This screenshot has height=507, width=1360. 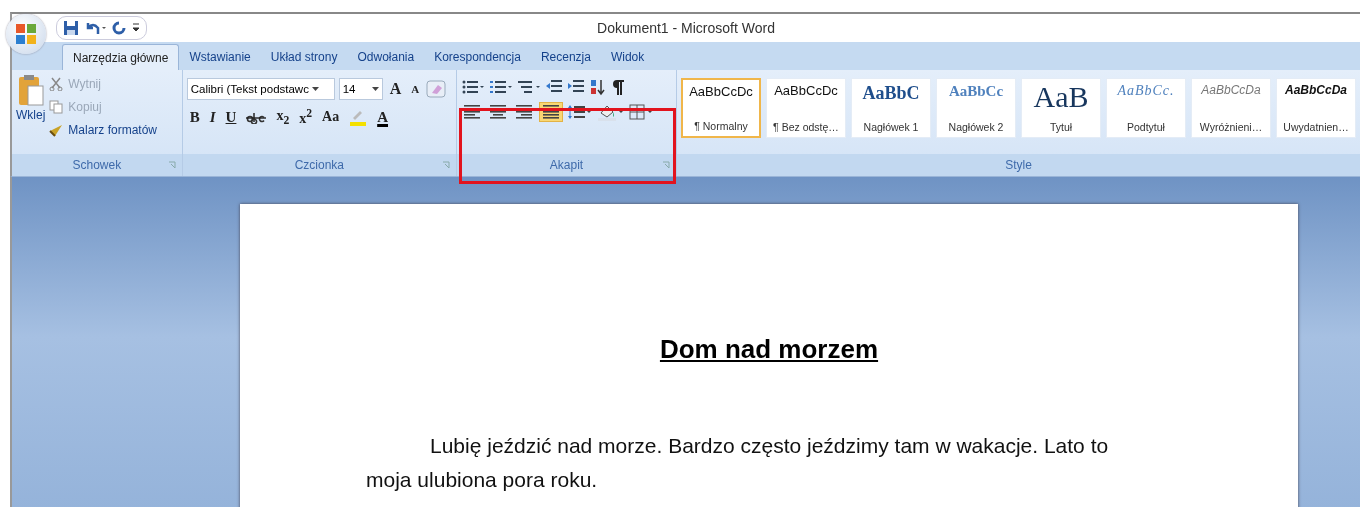 What do you see at coordinates (566, 165) in the screenshot?
I see `group-label: Akapit` at bounding box center [566, 165].